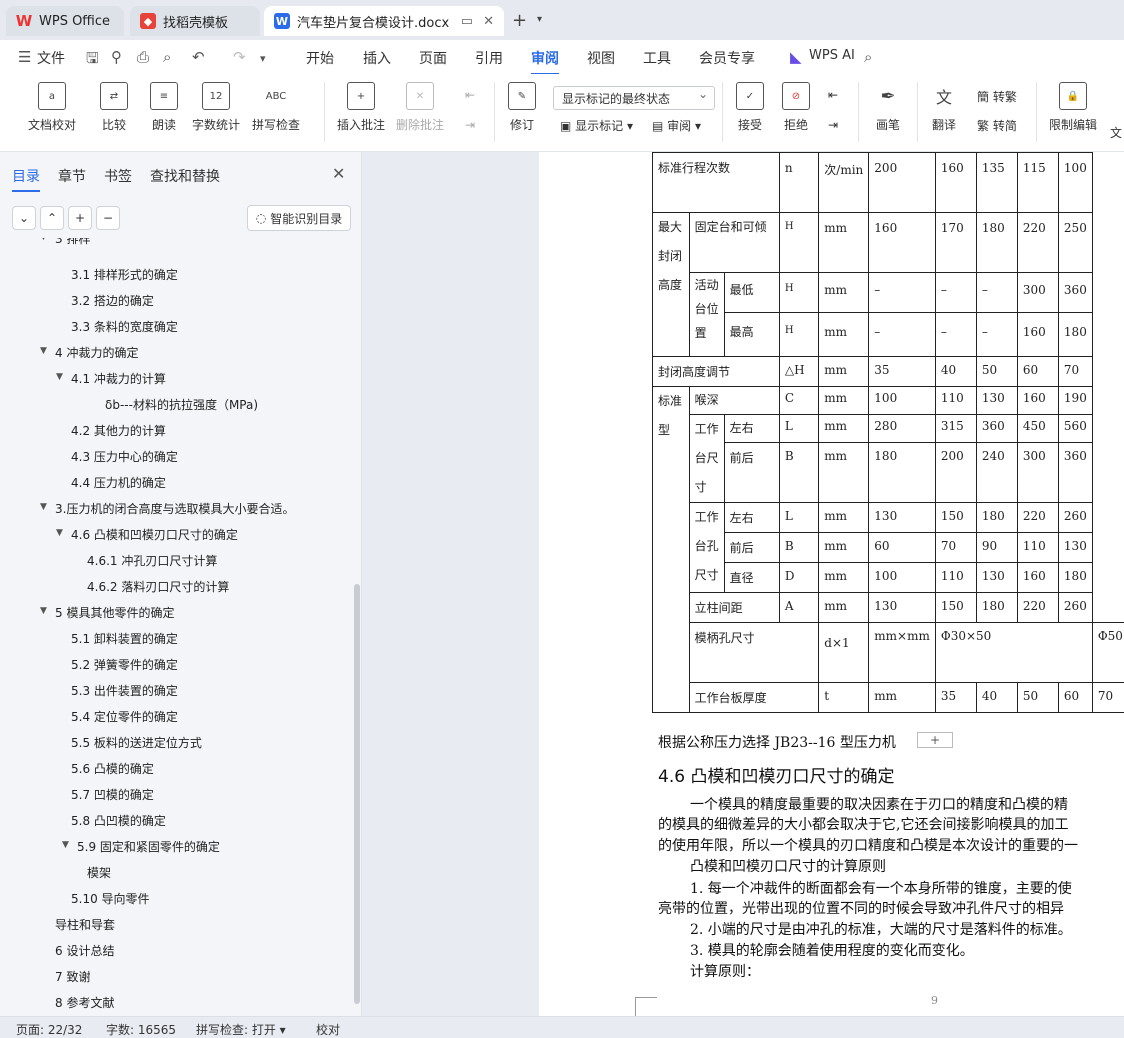  What do you see at coordinates (545, 61) in the screenshot?
I see `menu-review: 审阅` at bounding box center [545, 61].